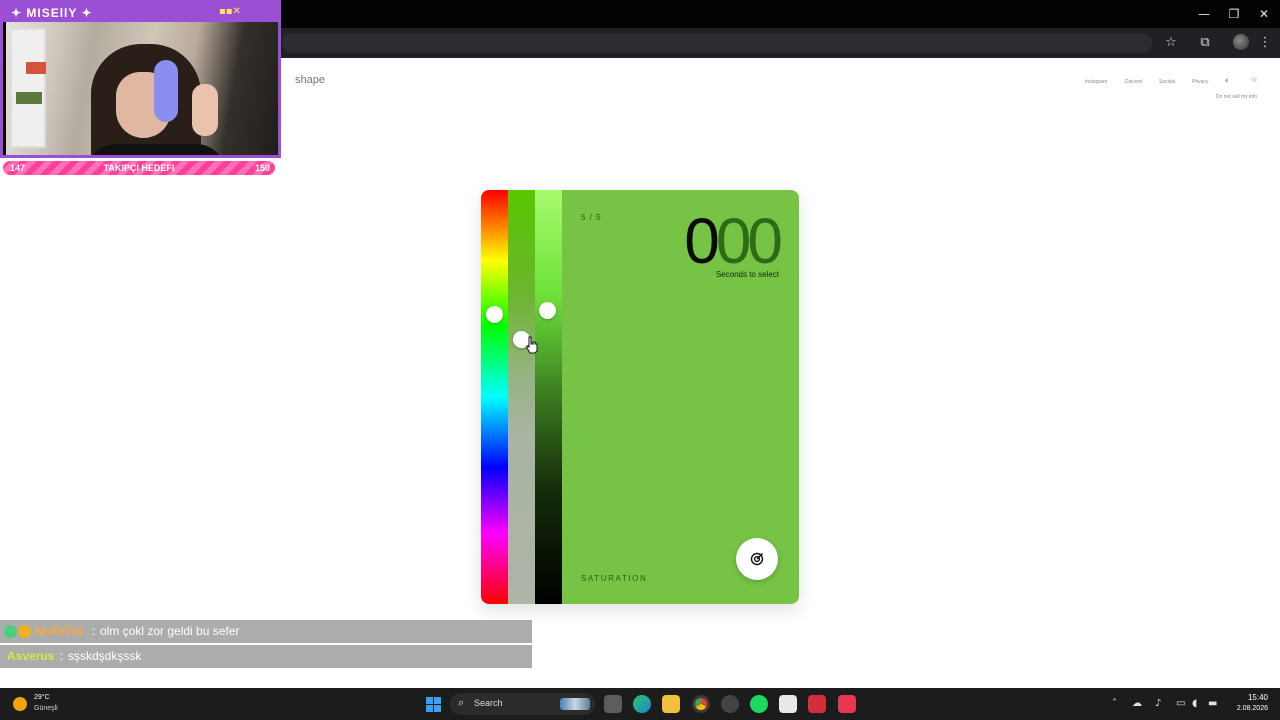 The width and height of the screenshot is (1280, 720). What do you see at coordinates (494, 314) in the screenshot?
I see `hue-slider-handle` at bounding box center [494, 314].